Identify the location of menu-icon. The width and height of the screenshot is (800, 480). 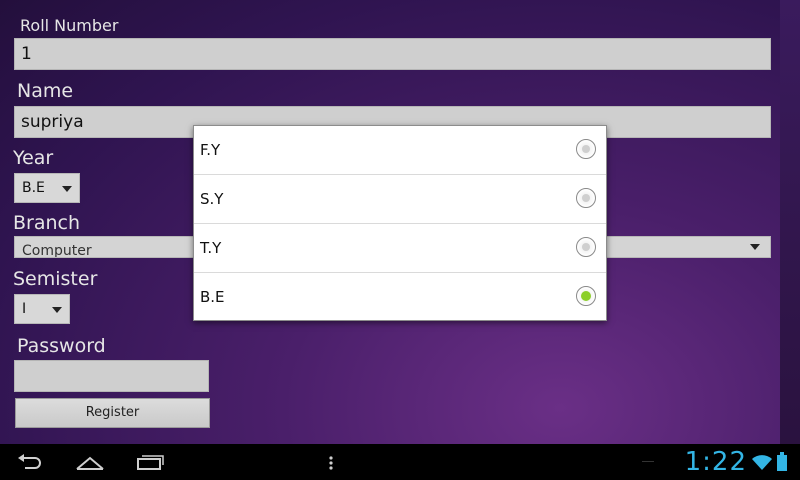
(331, 464).